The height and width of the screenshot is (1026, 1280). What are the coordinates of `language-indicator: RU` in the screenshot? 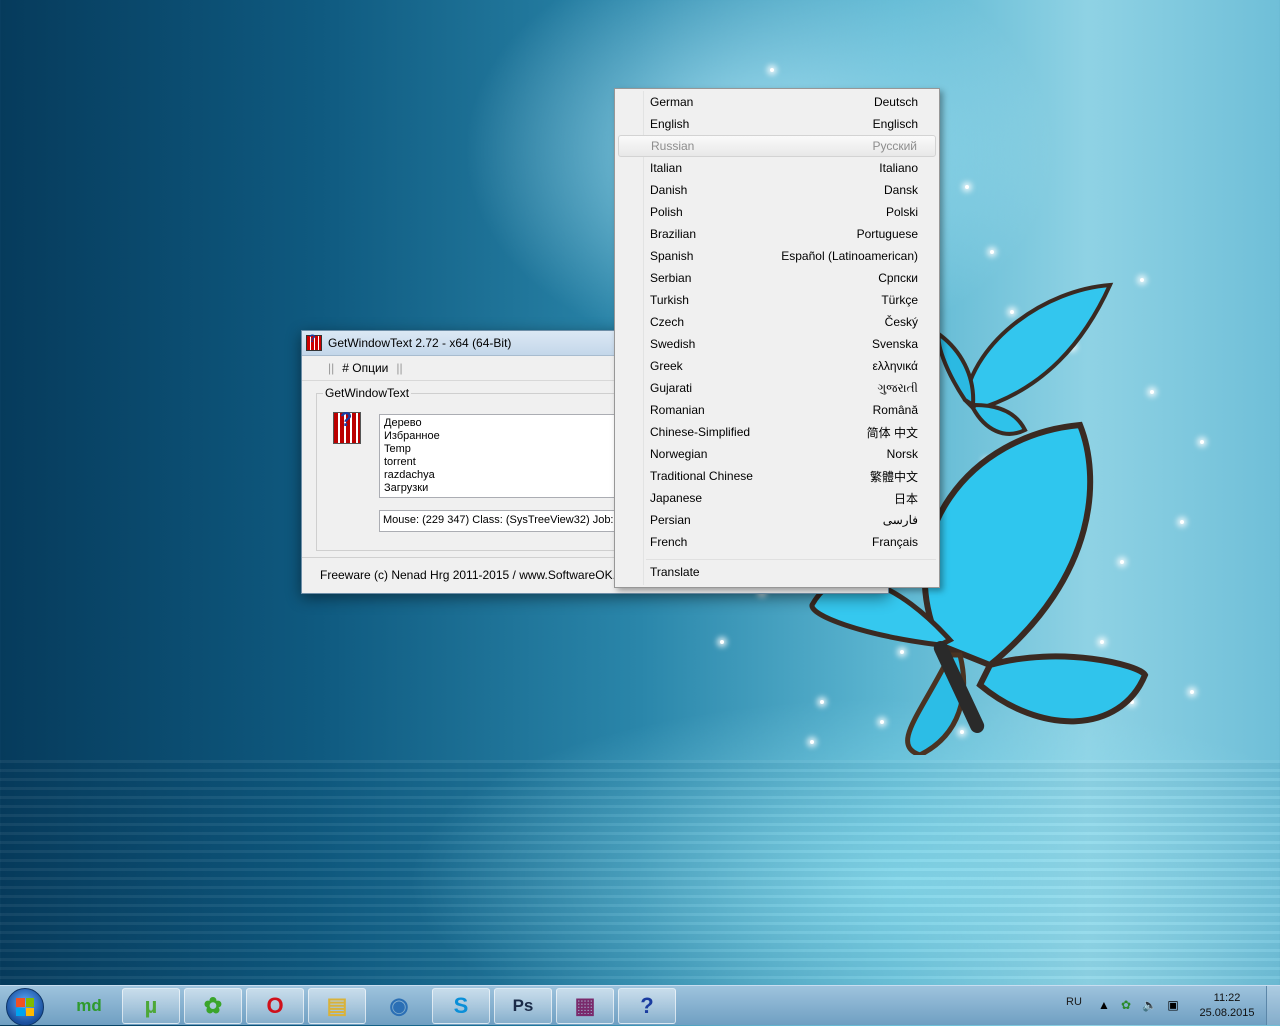 It's located at (1074, 1002).